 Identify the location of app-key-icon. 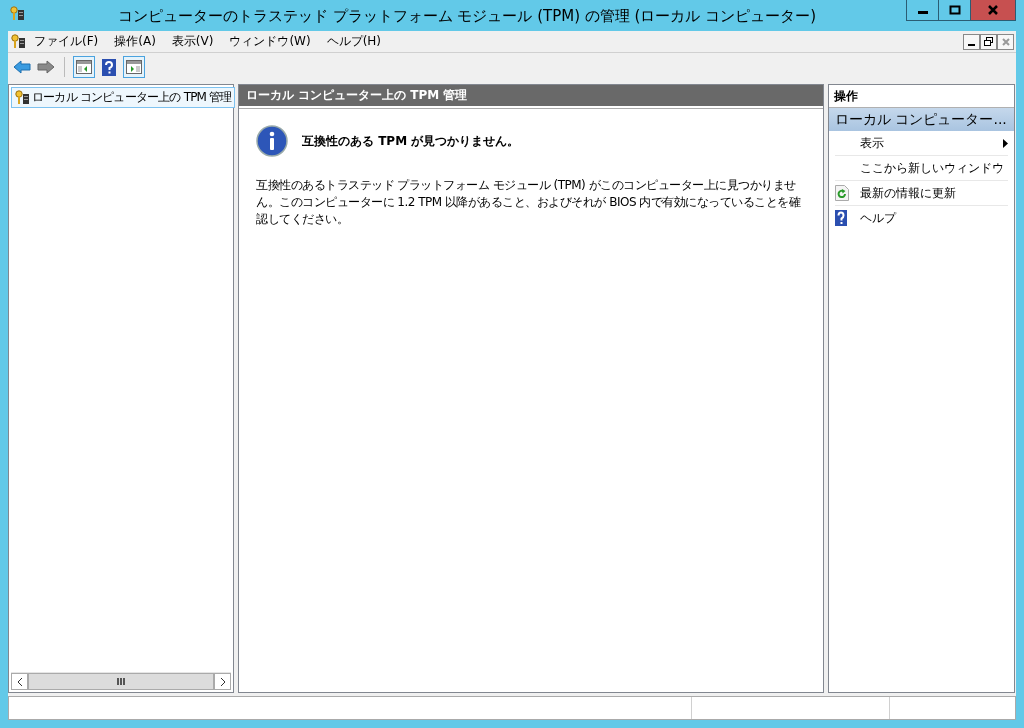
(17, 14).